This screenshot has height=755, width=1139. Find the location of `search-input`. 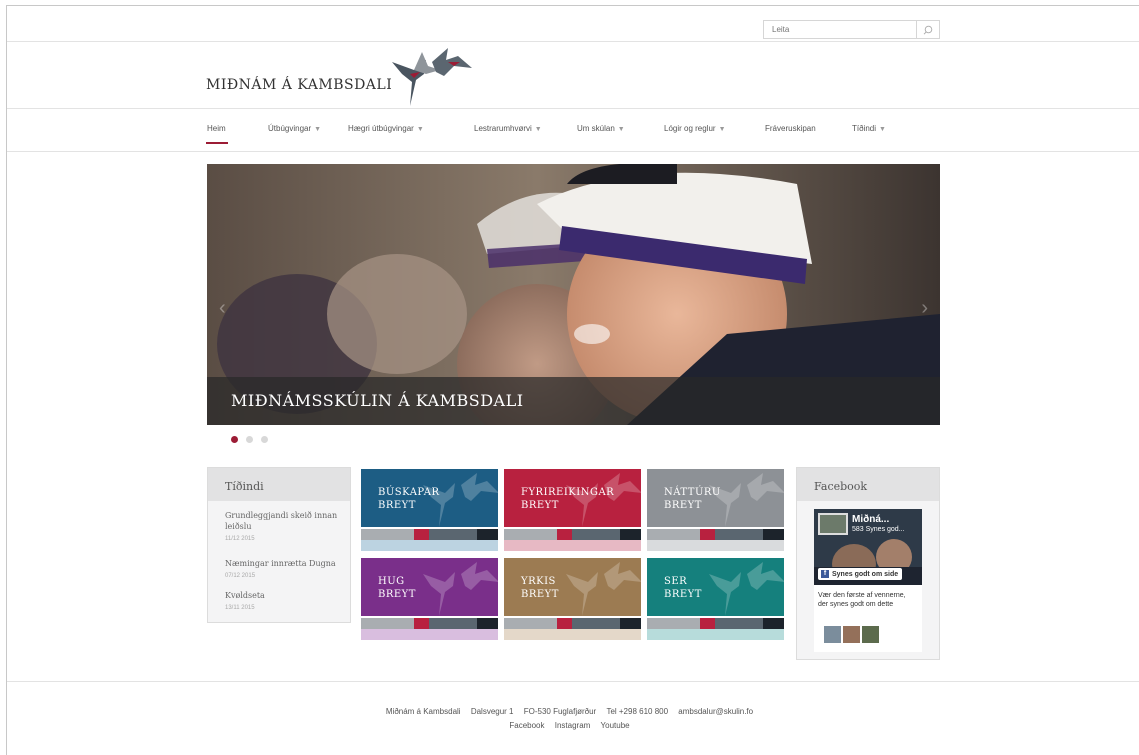

search-input is located at coordinates (844, 29).